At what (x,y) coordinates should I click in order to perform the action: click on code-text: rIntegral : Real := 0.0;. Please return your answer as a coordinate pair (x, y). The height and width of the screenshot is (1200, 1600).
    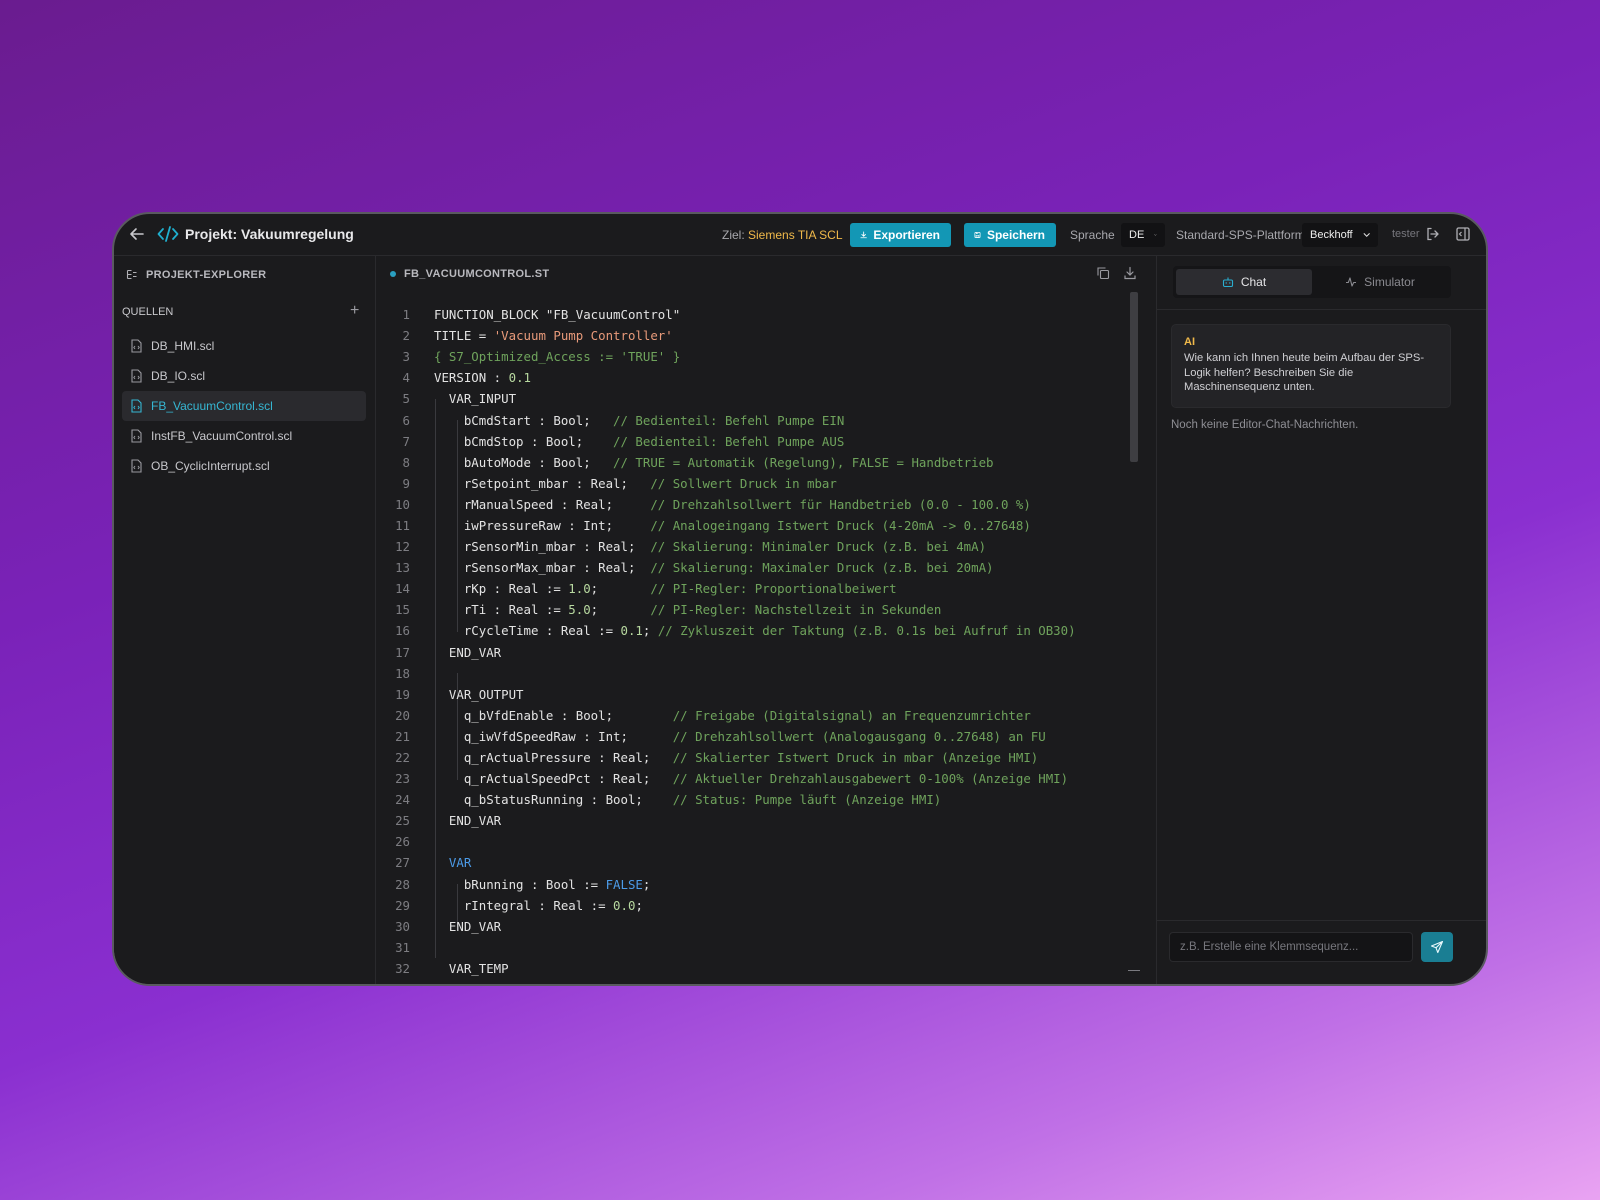
    Looking at the image, I should click on (538, 905).